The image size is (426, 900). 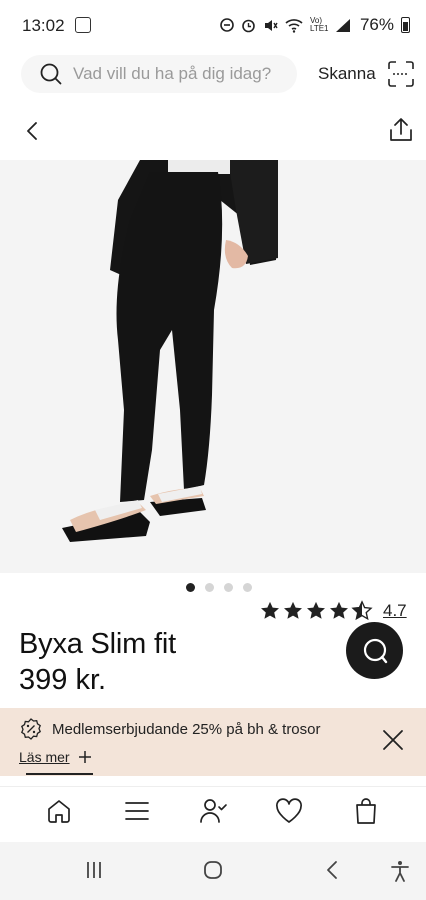 I want to click on system-navigation-bar, so click(x=213, y=871).